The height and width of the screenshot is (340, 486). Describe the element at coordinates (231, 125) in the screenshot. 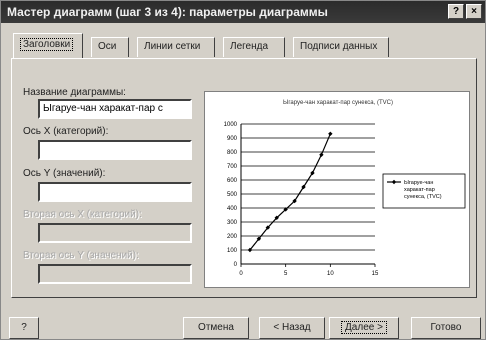

I see `y-tick-label: 1000` at that location.